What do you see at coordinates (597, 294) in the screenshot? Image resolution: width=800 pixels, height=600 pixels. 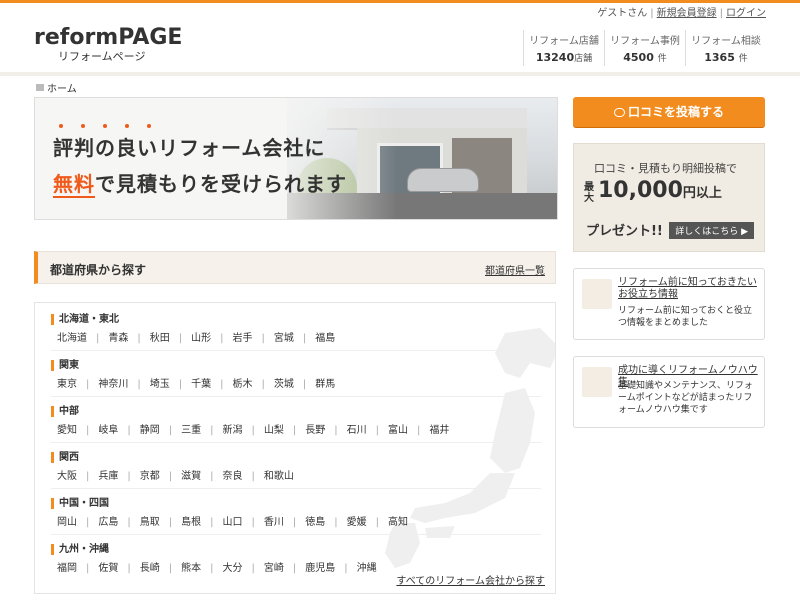 I see `house-icon` at bounding box center [597, 294].